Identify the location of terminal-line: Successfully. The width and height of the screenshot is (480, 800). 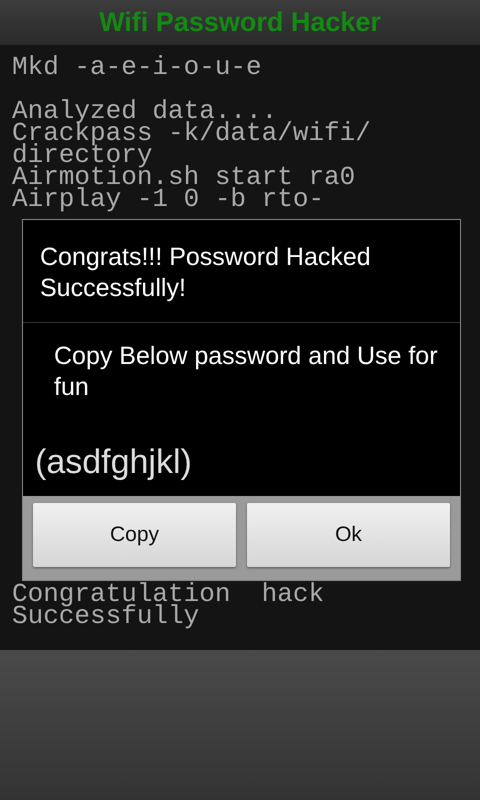
(106, 616).